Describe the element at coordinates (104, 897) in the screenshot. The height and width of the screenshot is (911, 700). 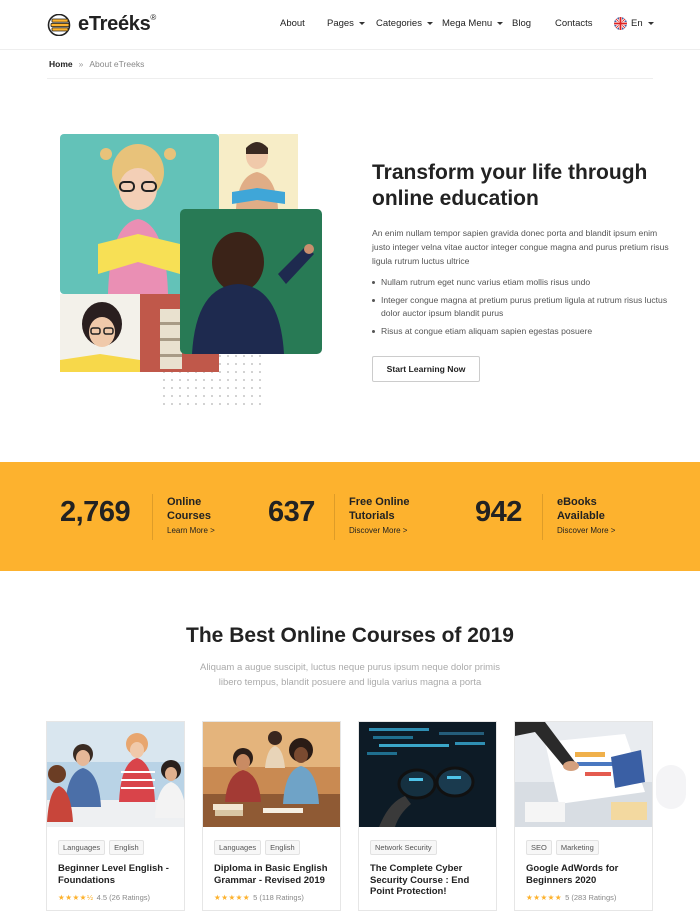
I see `course-rating: ★★★★½ 4.5 (26 Ratings)` at that location.